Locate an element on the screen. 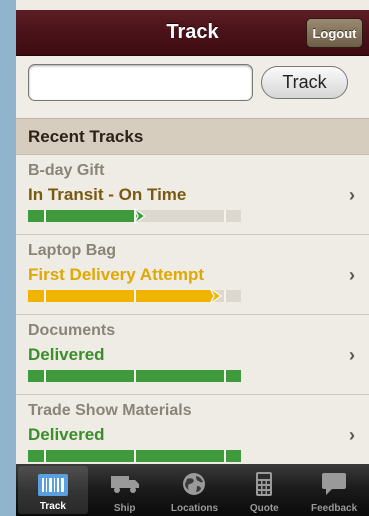  tab-label: Locations is located at coordinates (194, 508).